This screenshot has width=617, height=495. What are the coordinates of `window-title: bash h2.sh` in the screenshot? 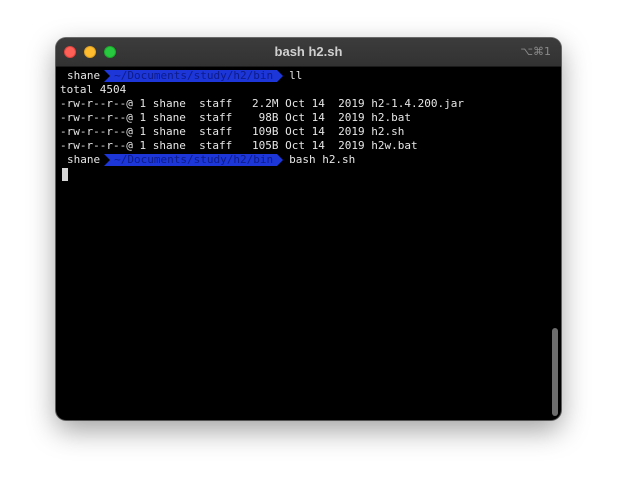 It's located at (308, 51).